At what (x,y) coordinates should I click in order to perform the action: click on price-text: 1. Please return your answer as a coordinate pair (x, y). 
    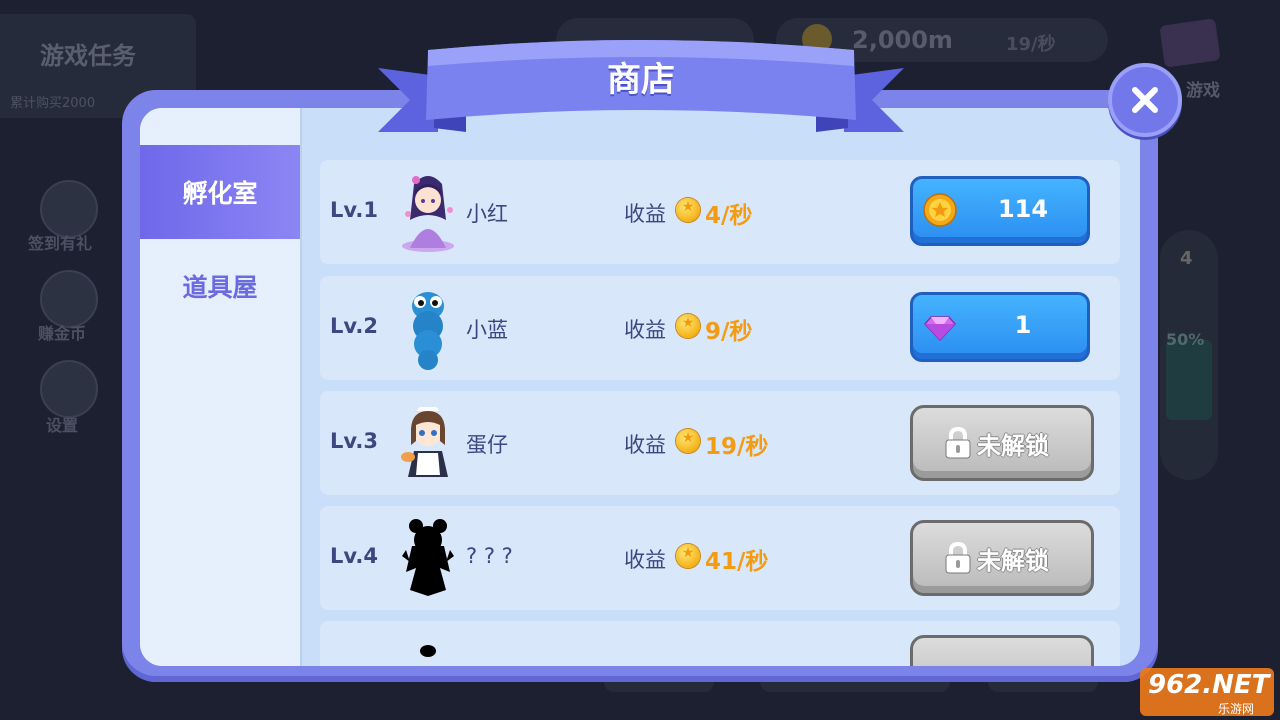
    Looking at the image, I should click on (1023, 325).